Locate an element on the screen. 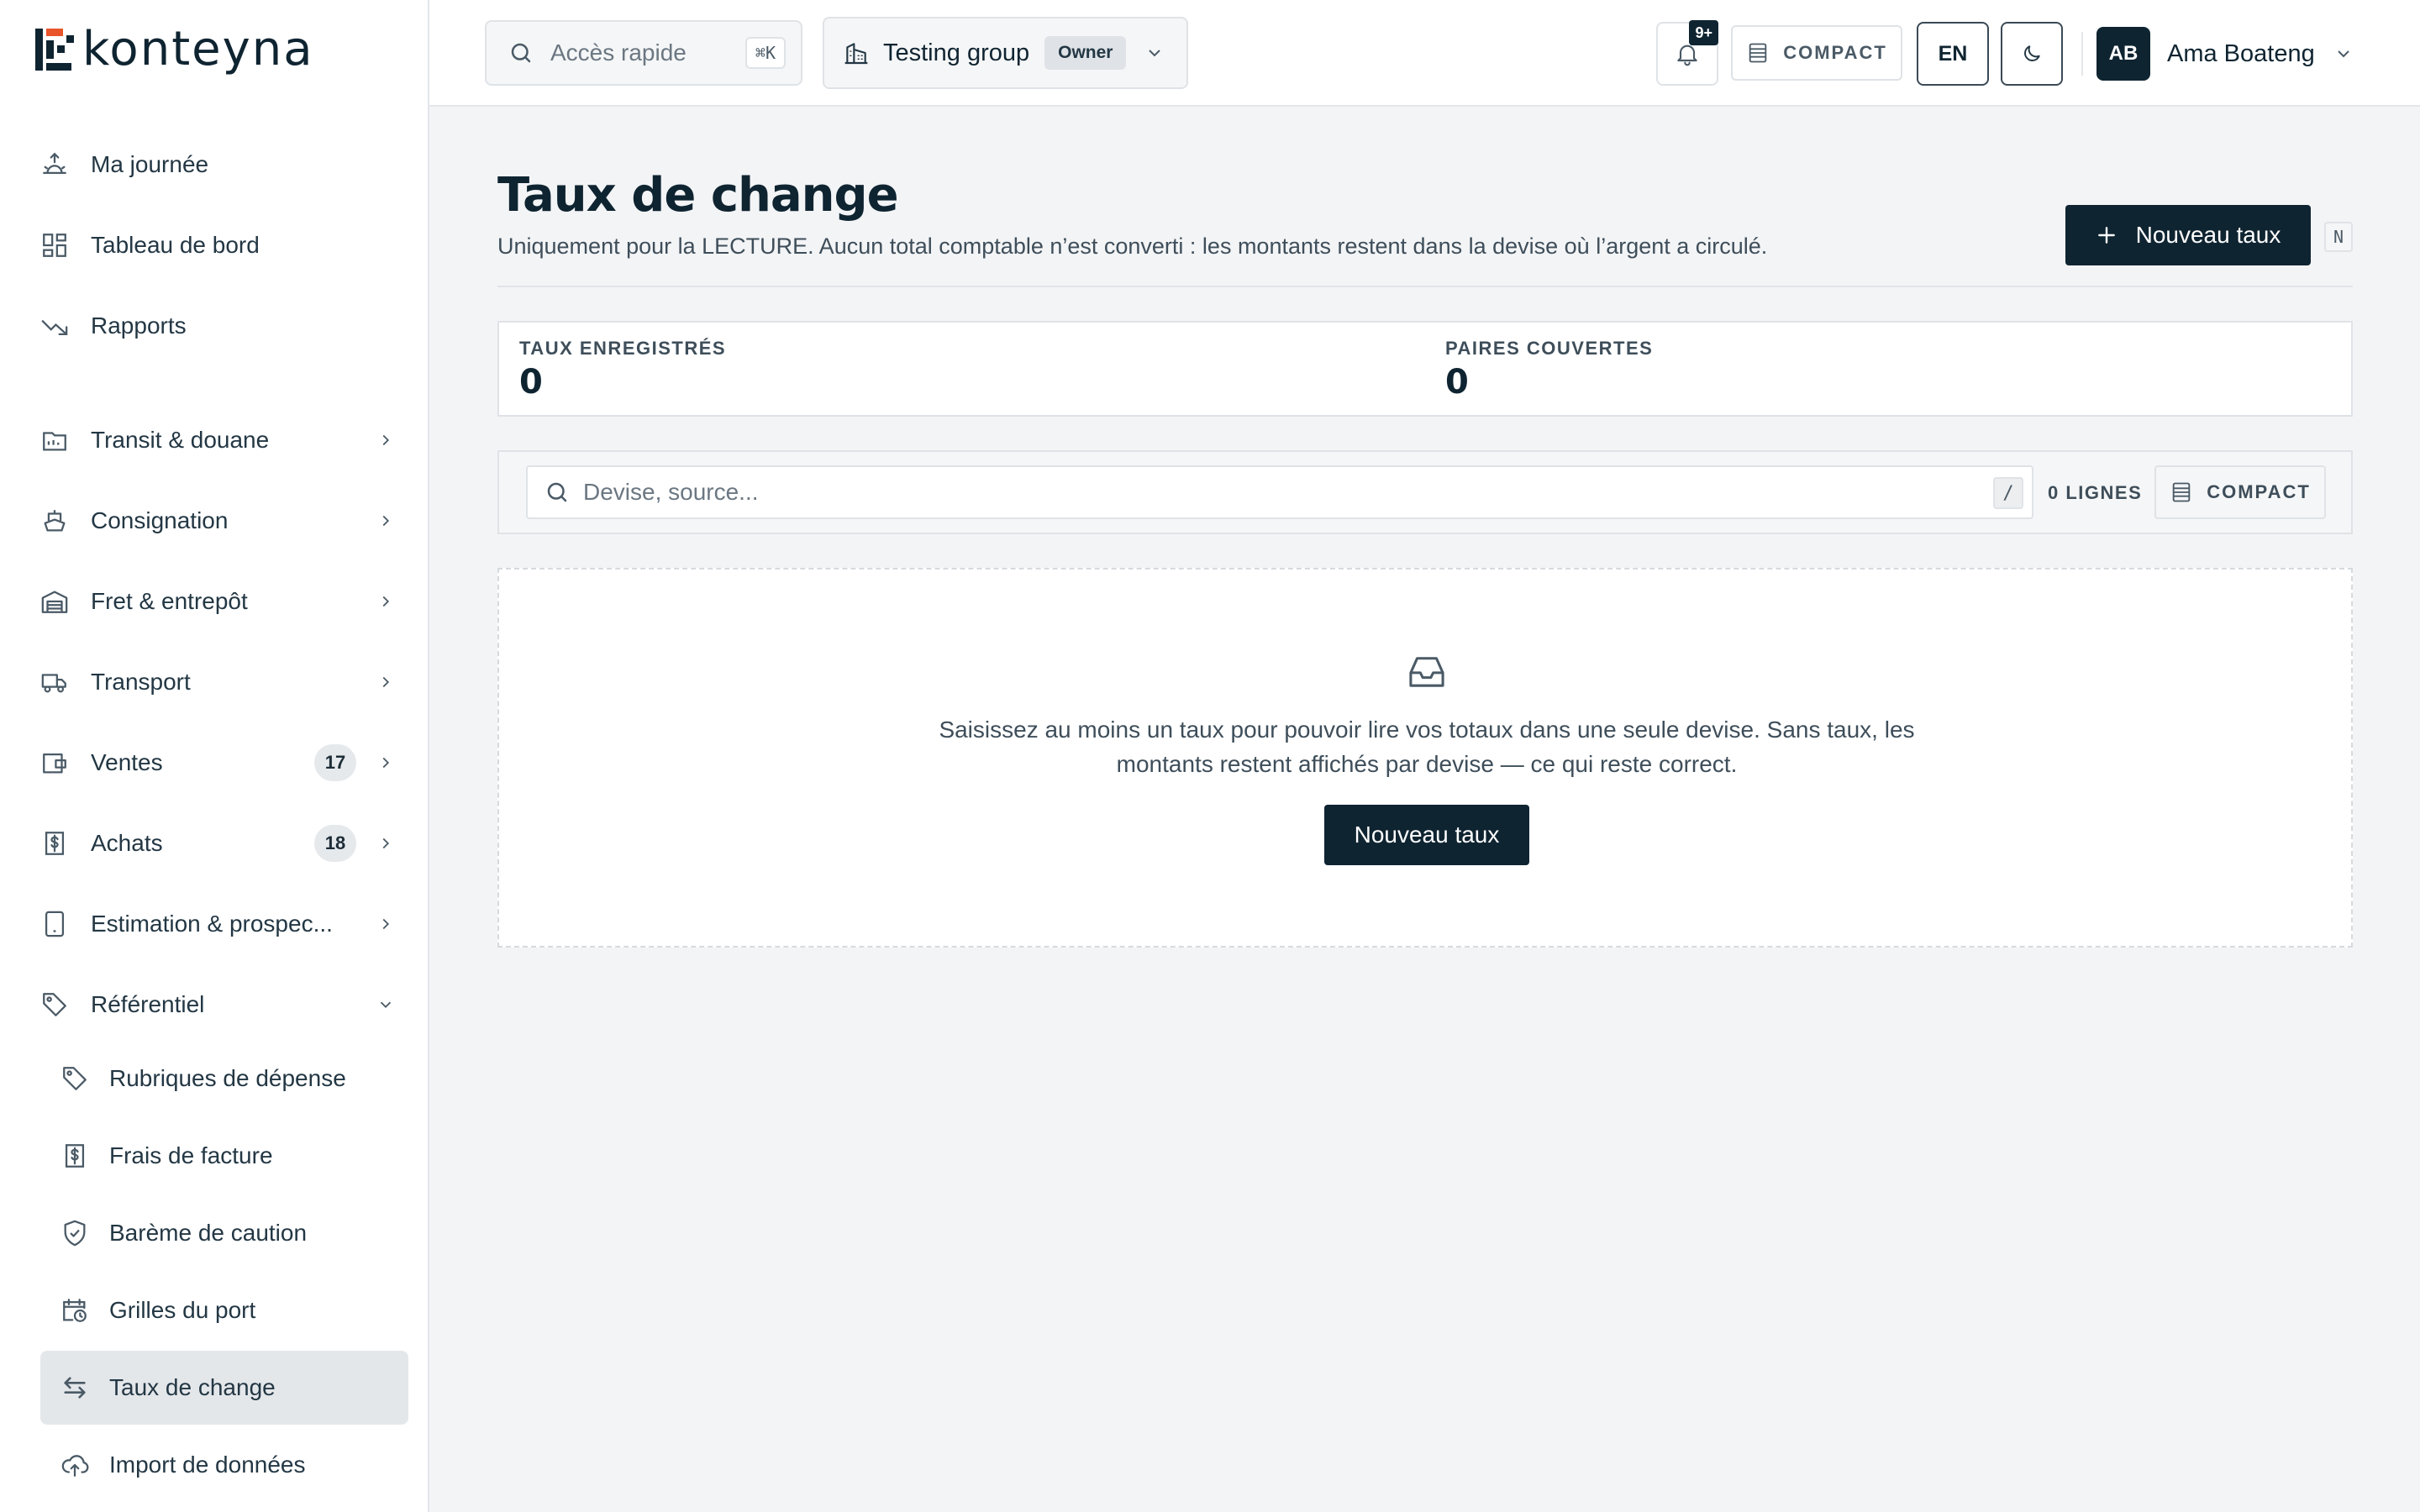 This screenshot has width=2420, height=1512. sidebar-item-transit-douane: Transit & douane is located at coordinates (221, 440).